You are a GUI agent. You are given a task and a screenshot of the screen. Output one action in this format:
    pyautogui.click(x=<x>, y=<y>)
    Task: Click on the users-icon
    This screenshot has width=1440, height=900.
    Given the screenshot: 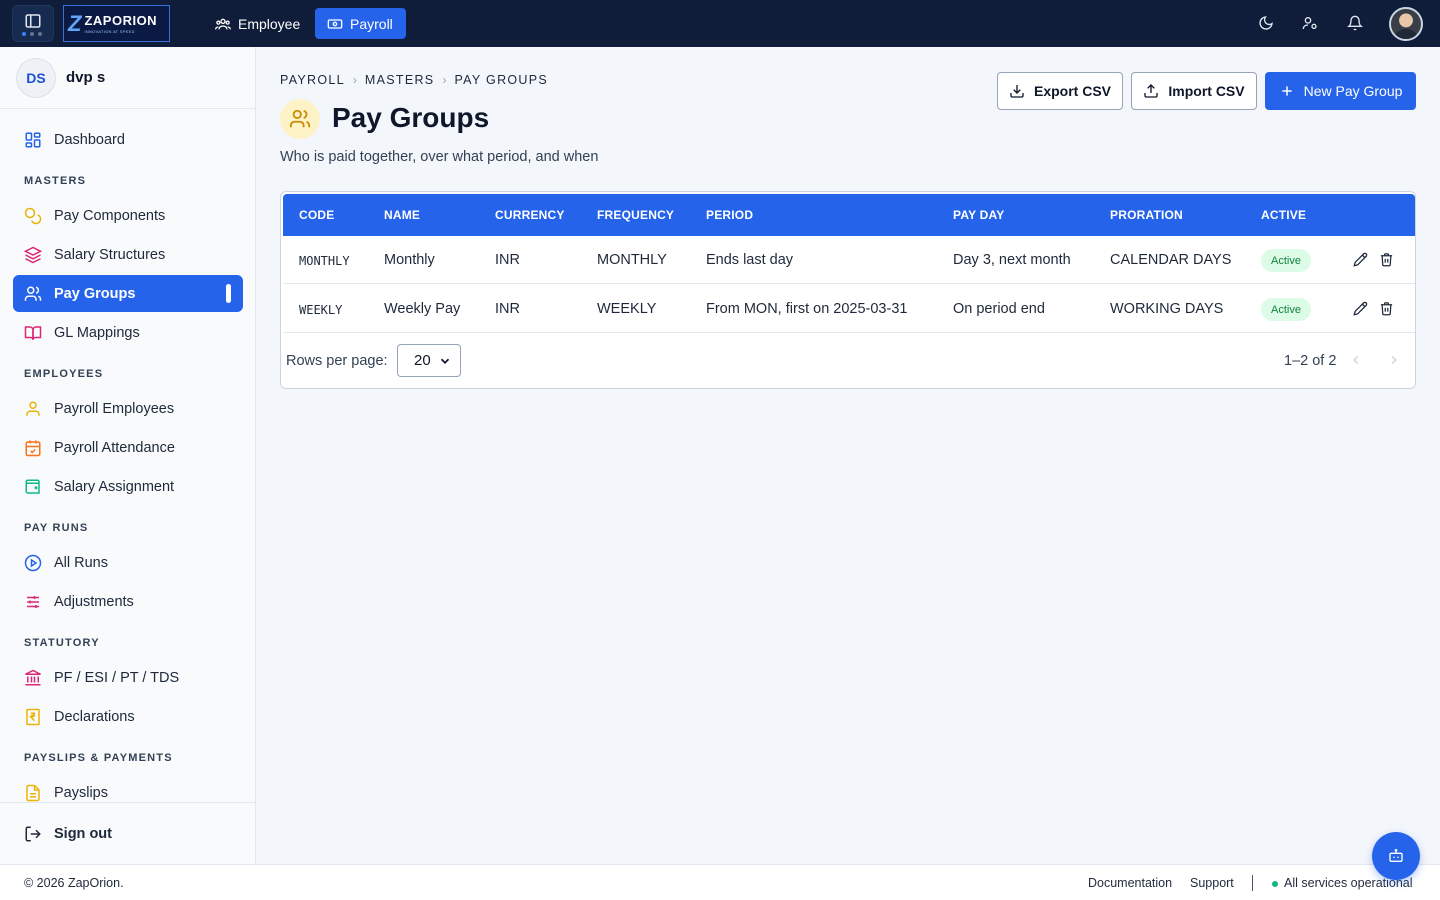 What is the action you would take?
    pyautogui.click(x=300, y=118)
    